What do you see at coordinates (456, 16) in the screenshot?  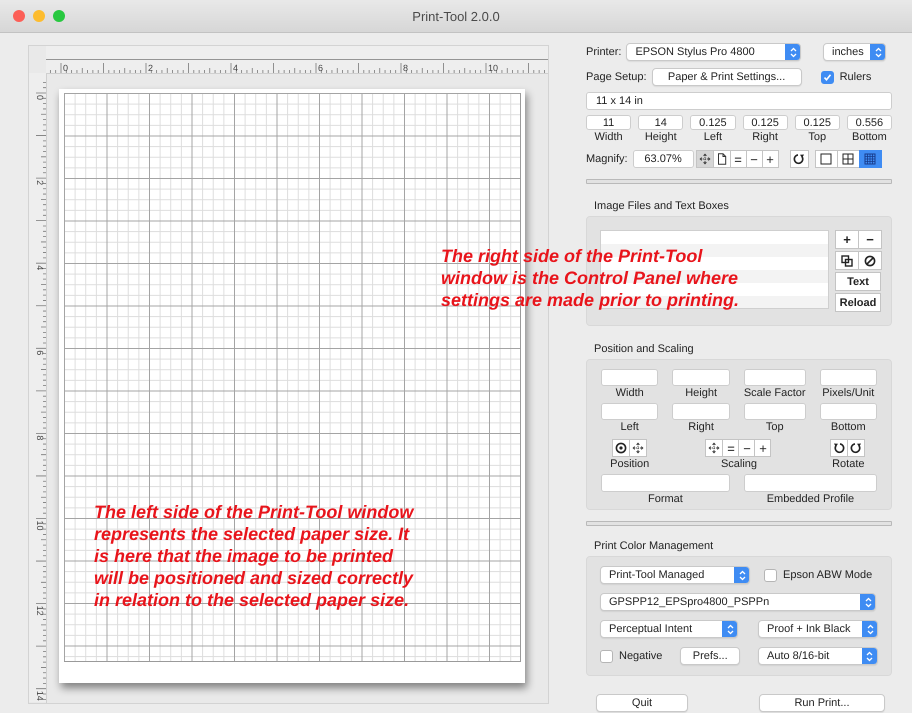 I see `window-title: Print-Tool 2.0.0` at bounding box center [456, 16].